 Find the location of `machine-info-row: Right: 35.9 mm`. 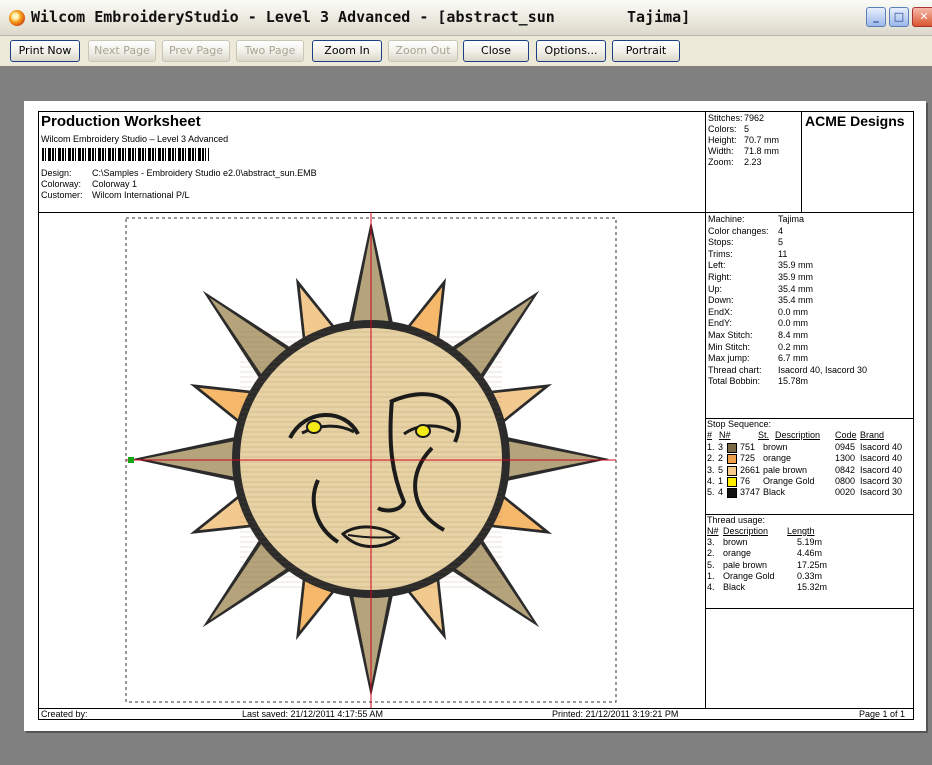

machine-info-row: Right: 35.9 mm is located at coordinates (761, 277).